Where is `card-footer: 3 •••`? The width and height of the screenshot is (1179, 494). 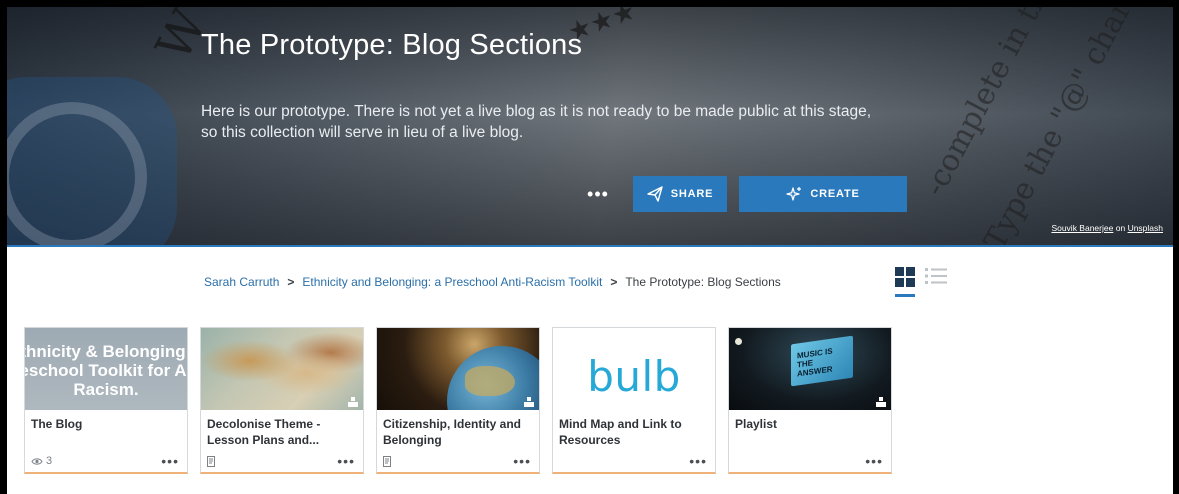
card-footer: 3 ••• is located at coordinates (105, 461).